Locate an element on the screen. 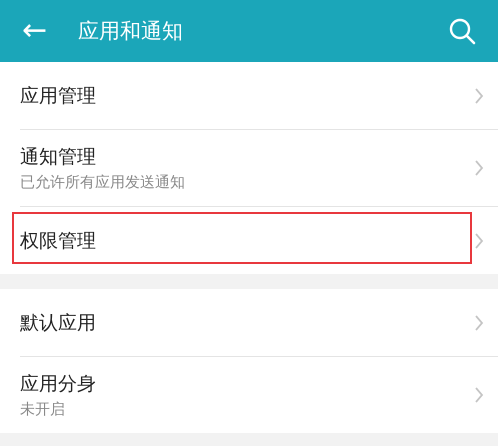 The image size is (498, 446). item-title: 默认应用 is located at coordinates (58, 323).